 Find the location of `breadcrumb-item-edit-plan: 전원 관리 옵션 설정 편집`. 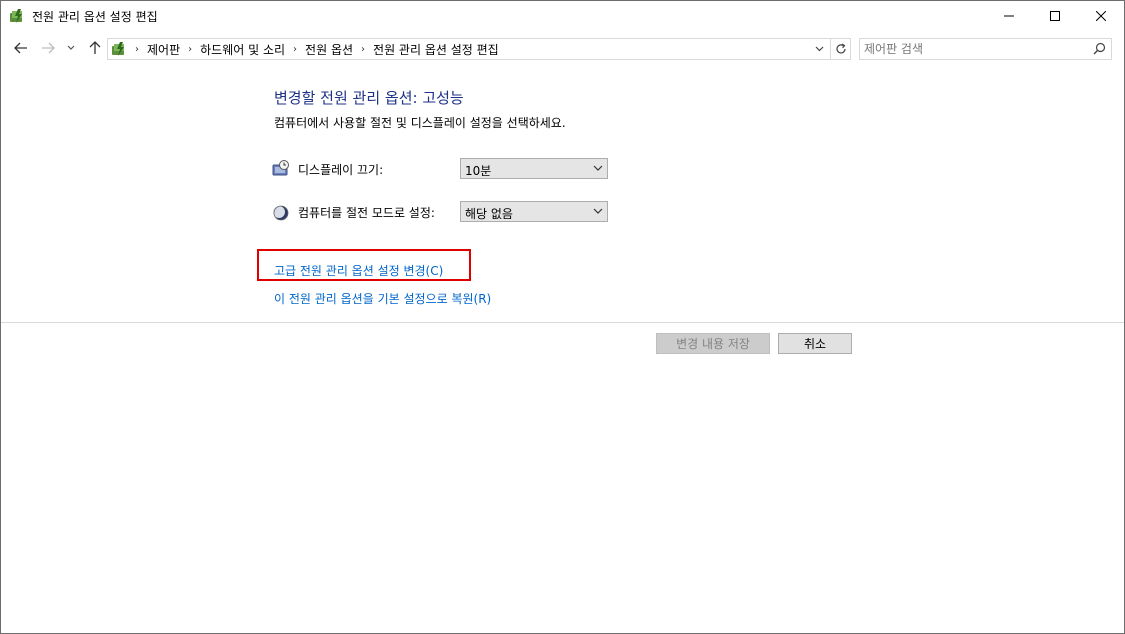

breadcrumb-item-edit-plan: 전원 관리 옵션 설정 편집 is located at coordinates (436, 49).